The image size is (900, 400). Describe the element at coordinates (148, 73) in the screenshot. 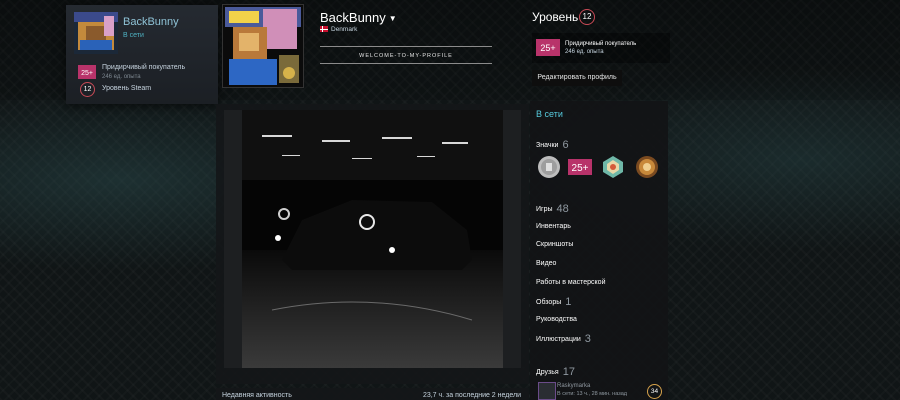

I see `mini-favorite-badge: 25+ Придирчивый покупатель 246 ед. опыта` at that location.